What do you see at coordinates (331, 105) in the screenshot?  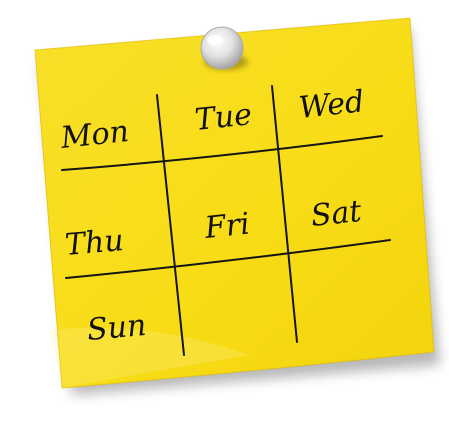 I see `day-label-wed: Wed` at bounding box center [331, 105].